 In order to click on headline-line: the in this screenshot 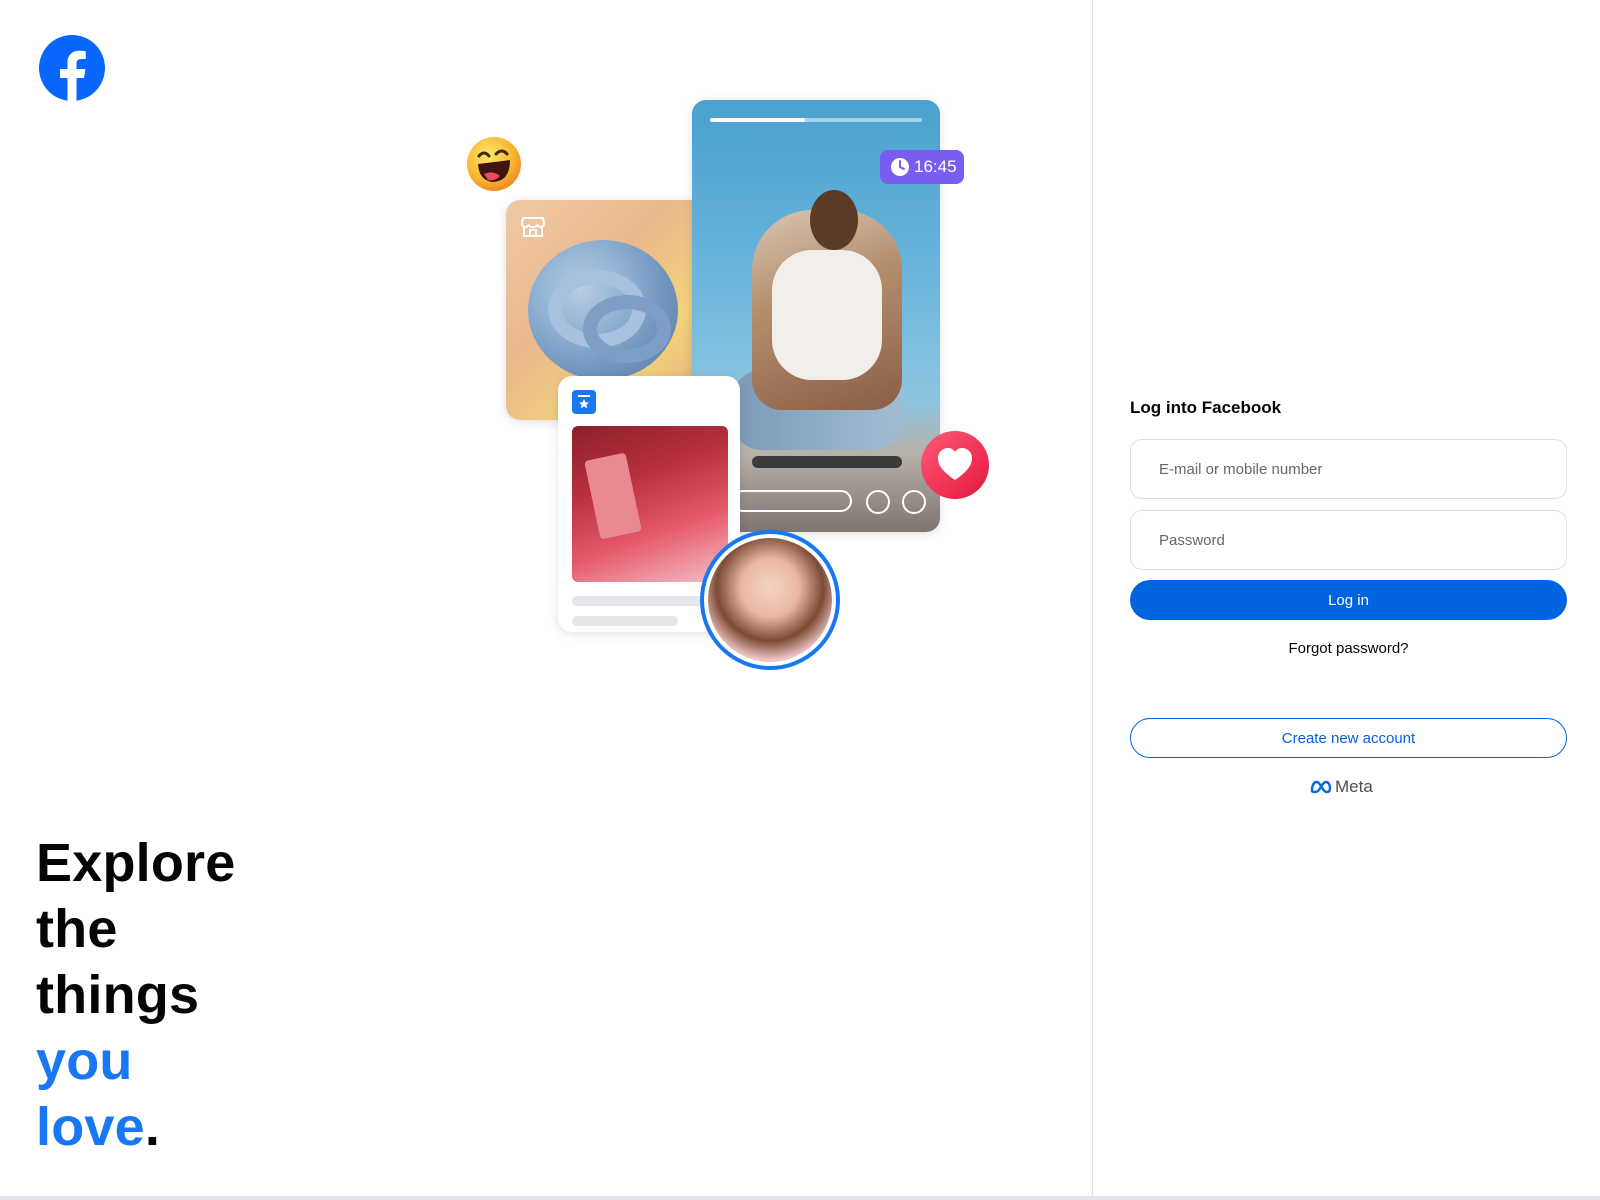, I will do `click(77, 929)`.